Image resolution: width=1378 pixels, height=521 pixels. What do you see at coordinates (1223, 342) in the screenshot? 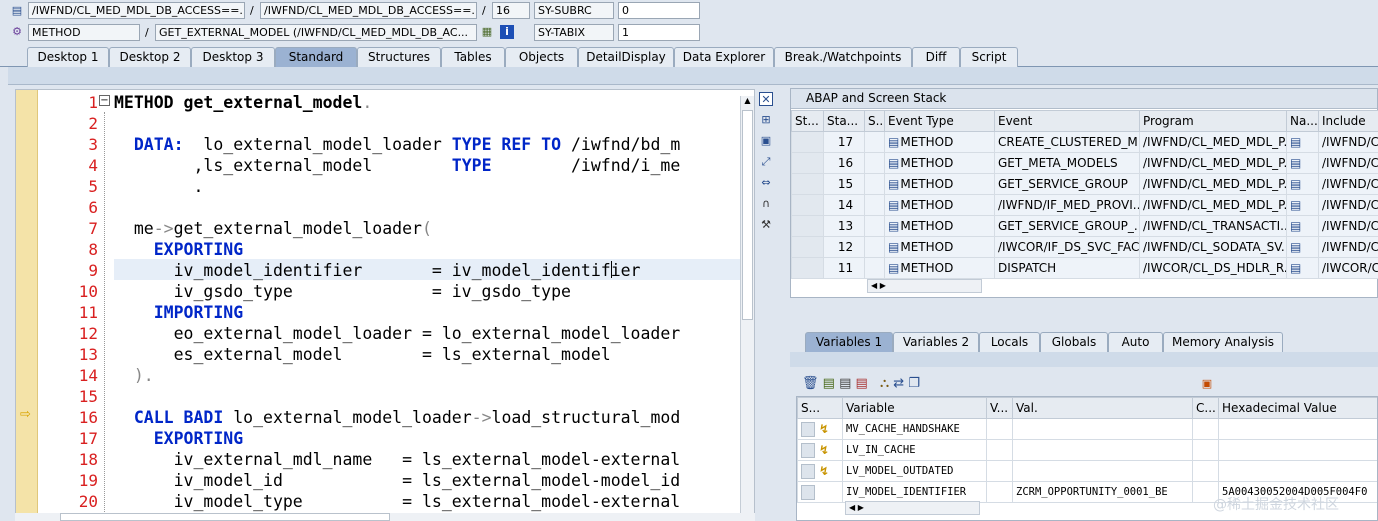
I see `tab-memory-analysis: Memory Analysis` at bounding box center [1223, 342].